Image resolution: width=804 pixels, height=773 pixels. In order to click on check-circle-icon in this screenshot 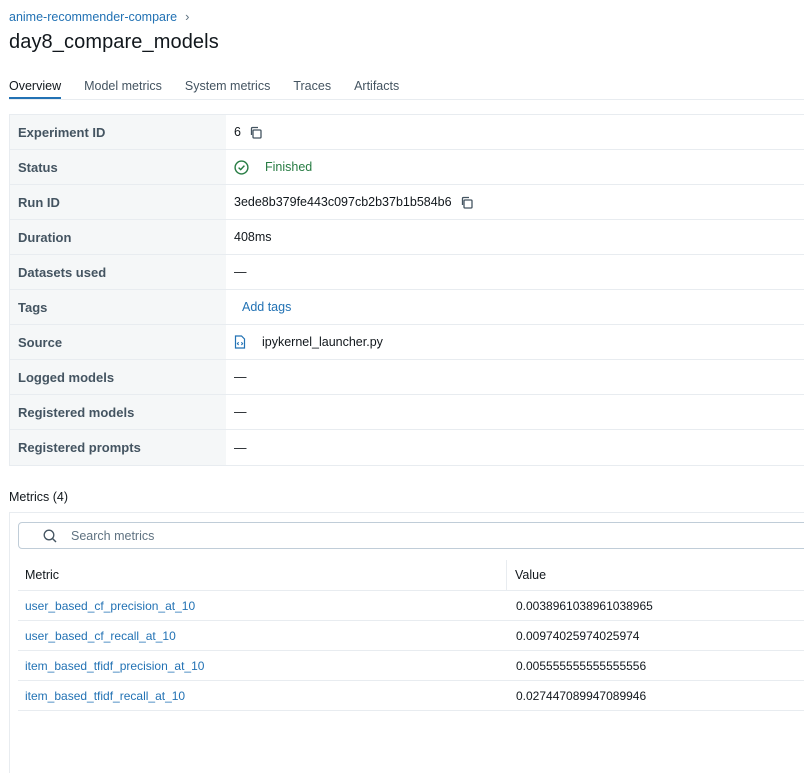, I will do `click(245, 167)`.